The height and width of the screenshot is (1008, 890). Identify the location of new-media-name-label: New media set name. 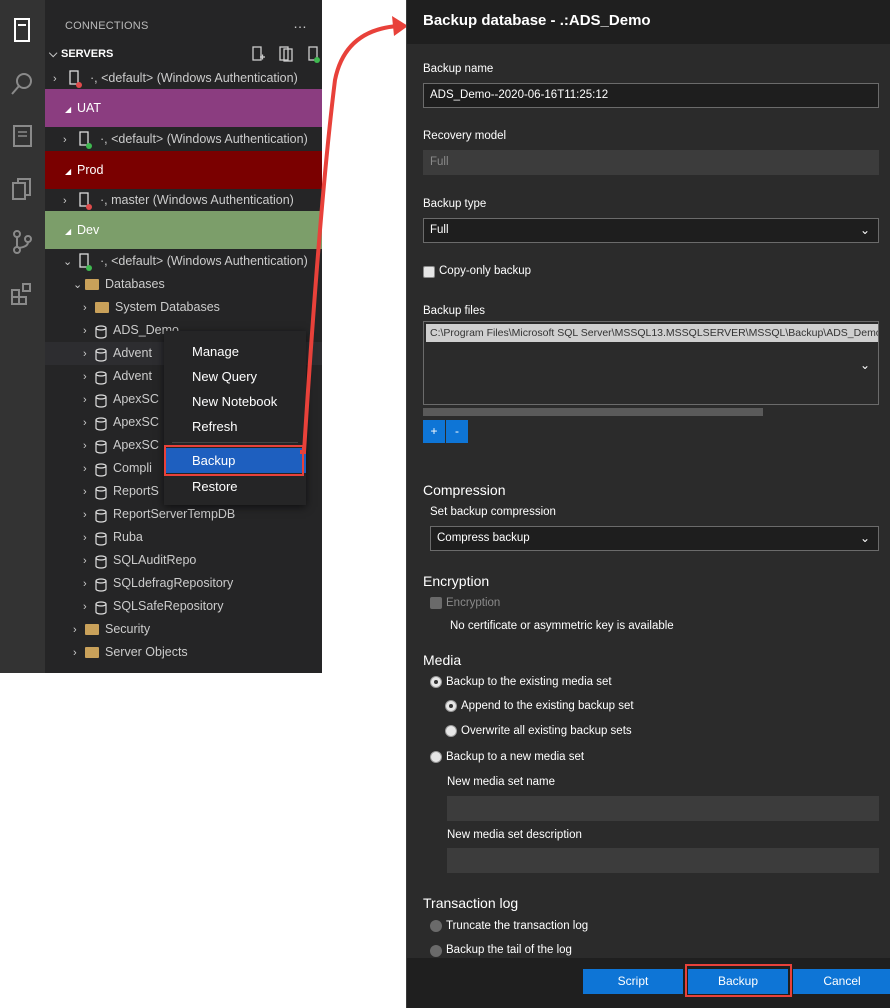
(501, 782).